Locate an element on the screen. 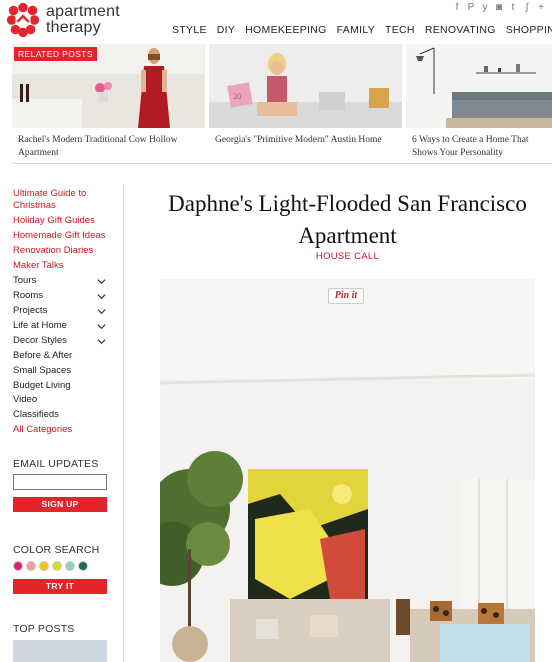 The width and height of the screenshot is (552, 662). instagram-icon: ◙ is located at coordinates (499, 7).